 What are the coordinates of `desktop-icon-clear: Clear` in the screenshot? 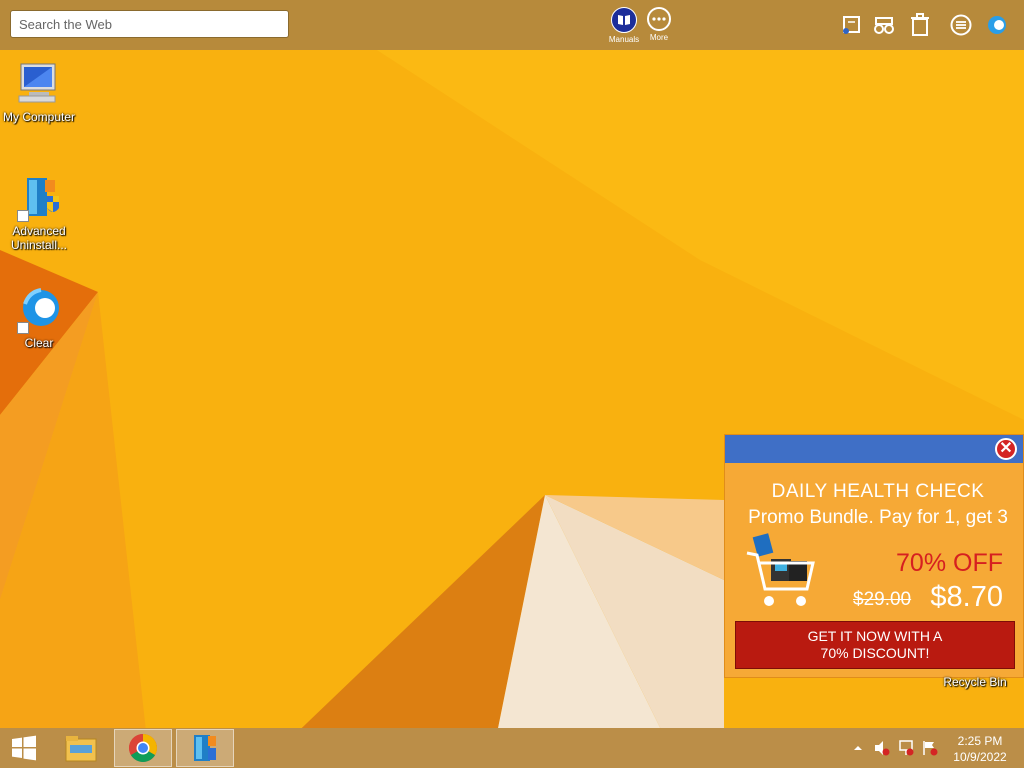 It's located at (39, 318).